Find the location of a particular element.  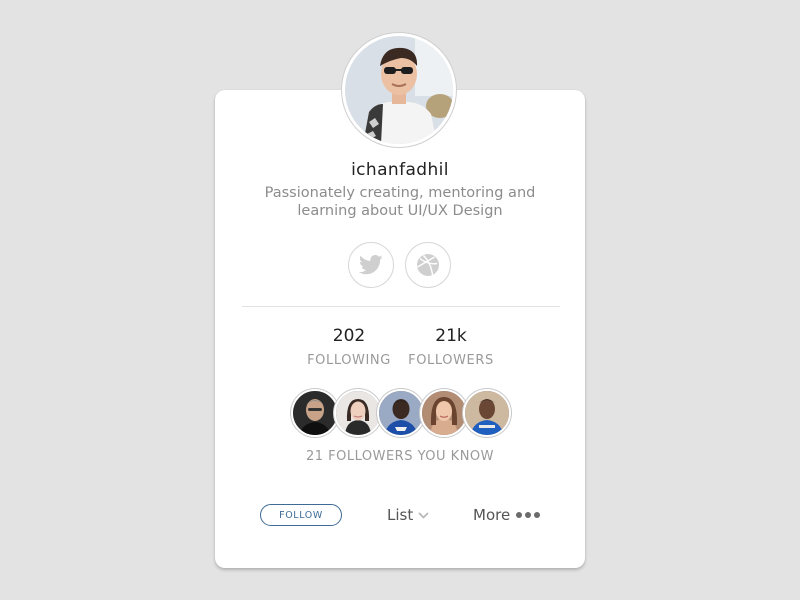

profile-avatar is located at coordinates (399, 90).